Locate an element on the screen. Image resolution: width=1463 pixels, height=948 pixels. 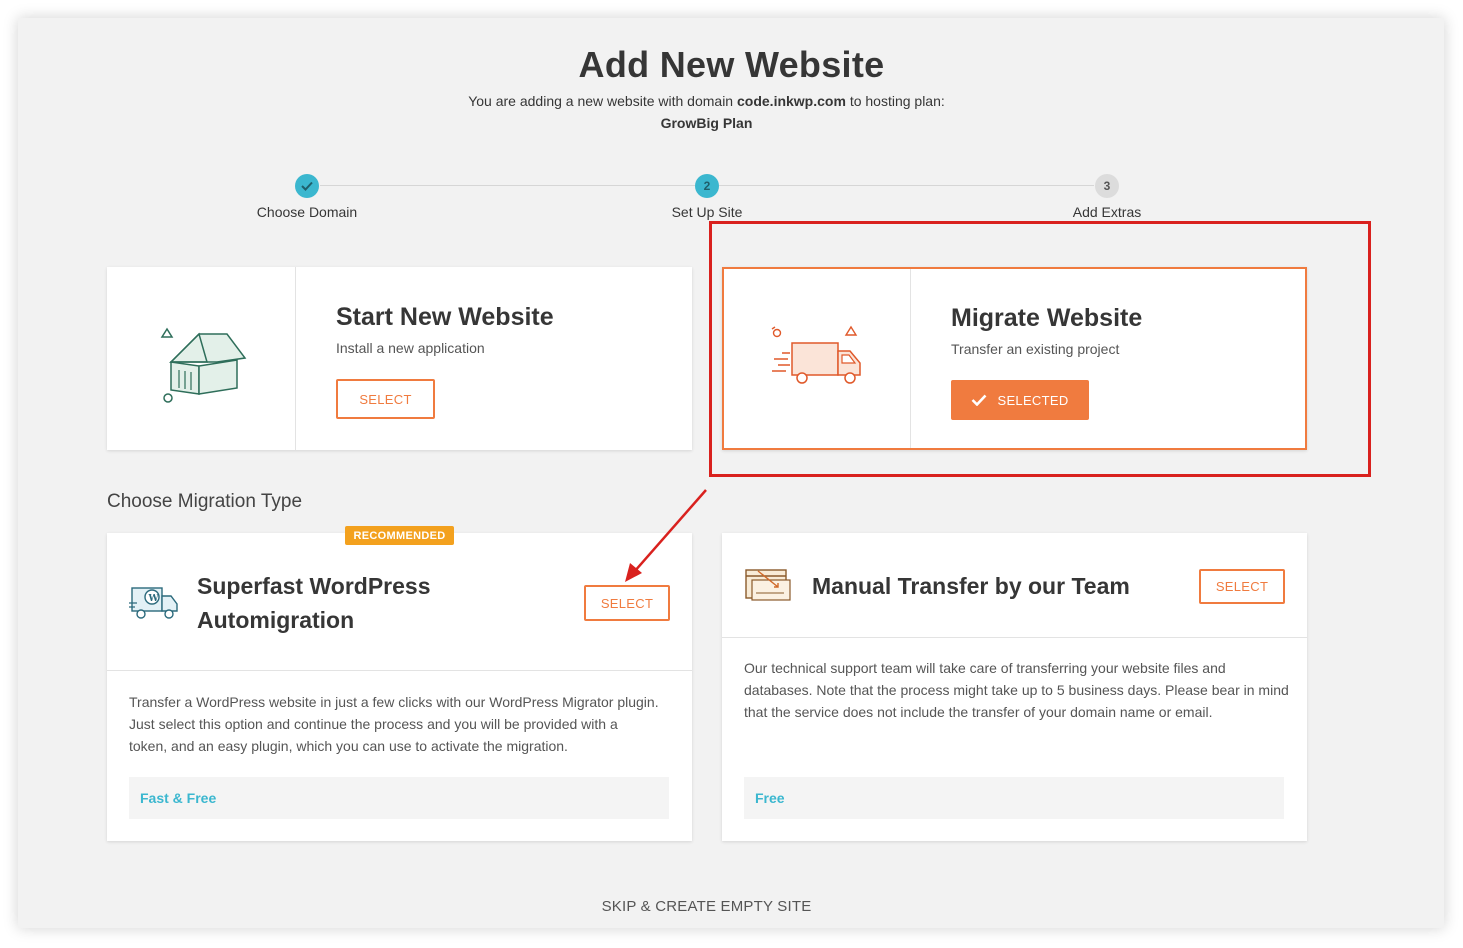
subtitle-prefix: You are adding a new website with domain is located at coordinates (601, 101).